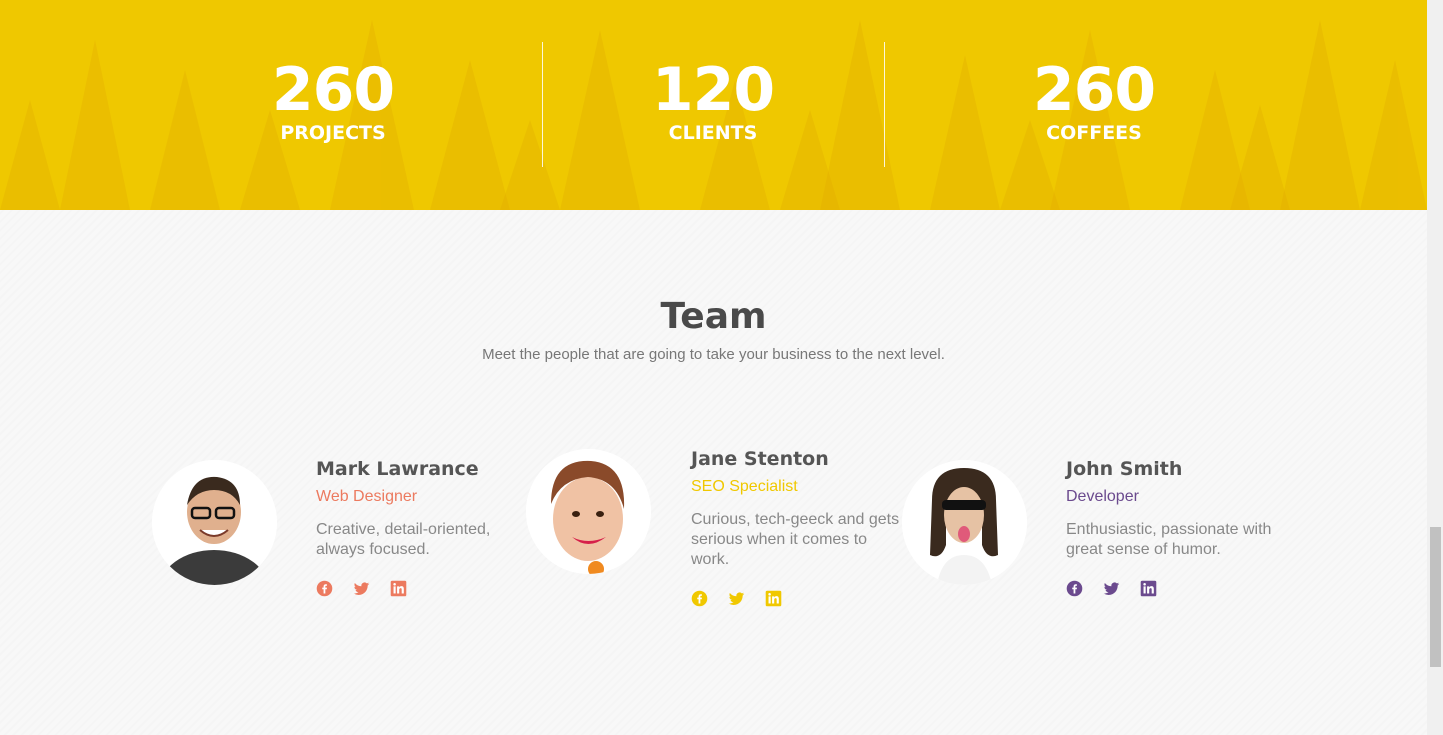 The image size is (1443, 735). What do you see at coordinates (333, 133) in the screenshot?
I see `stat-label: PROJECTS` at bounding box center [333, 133].